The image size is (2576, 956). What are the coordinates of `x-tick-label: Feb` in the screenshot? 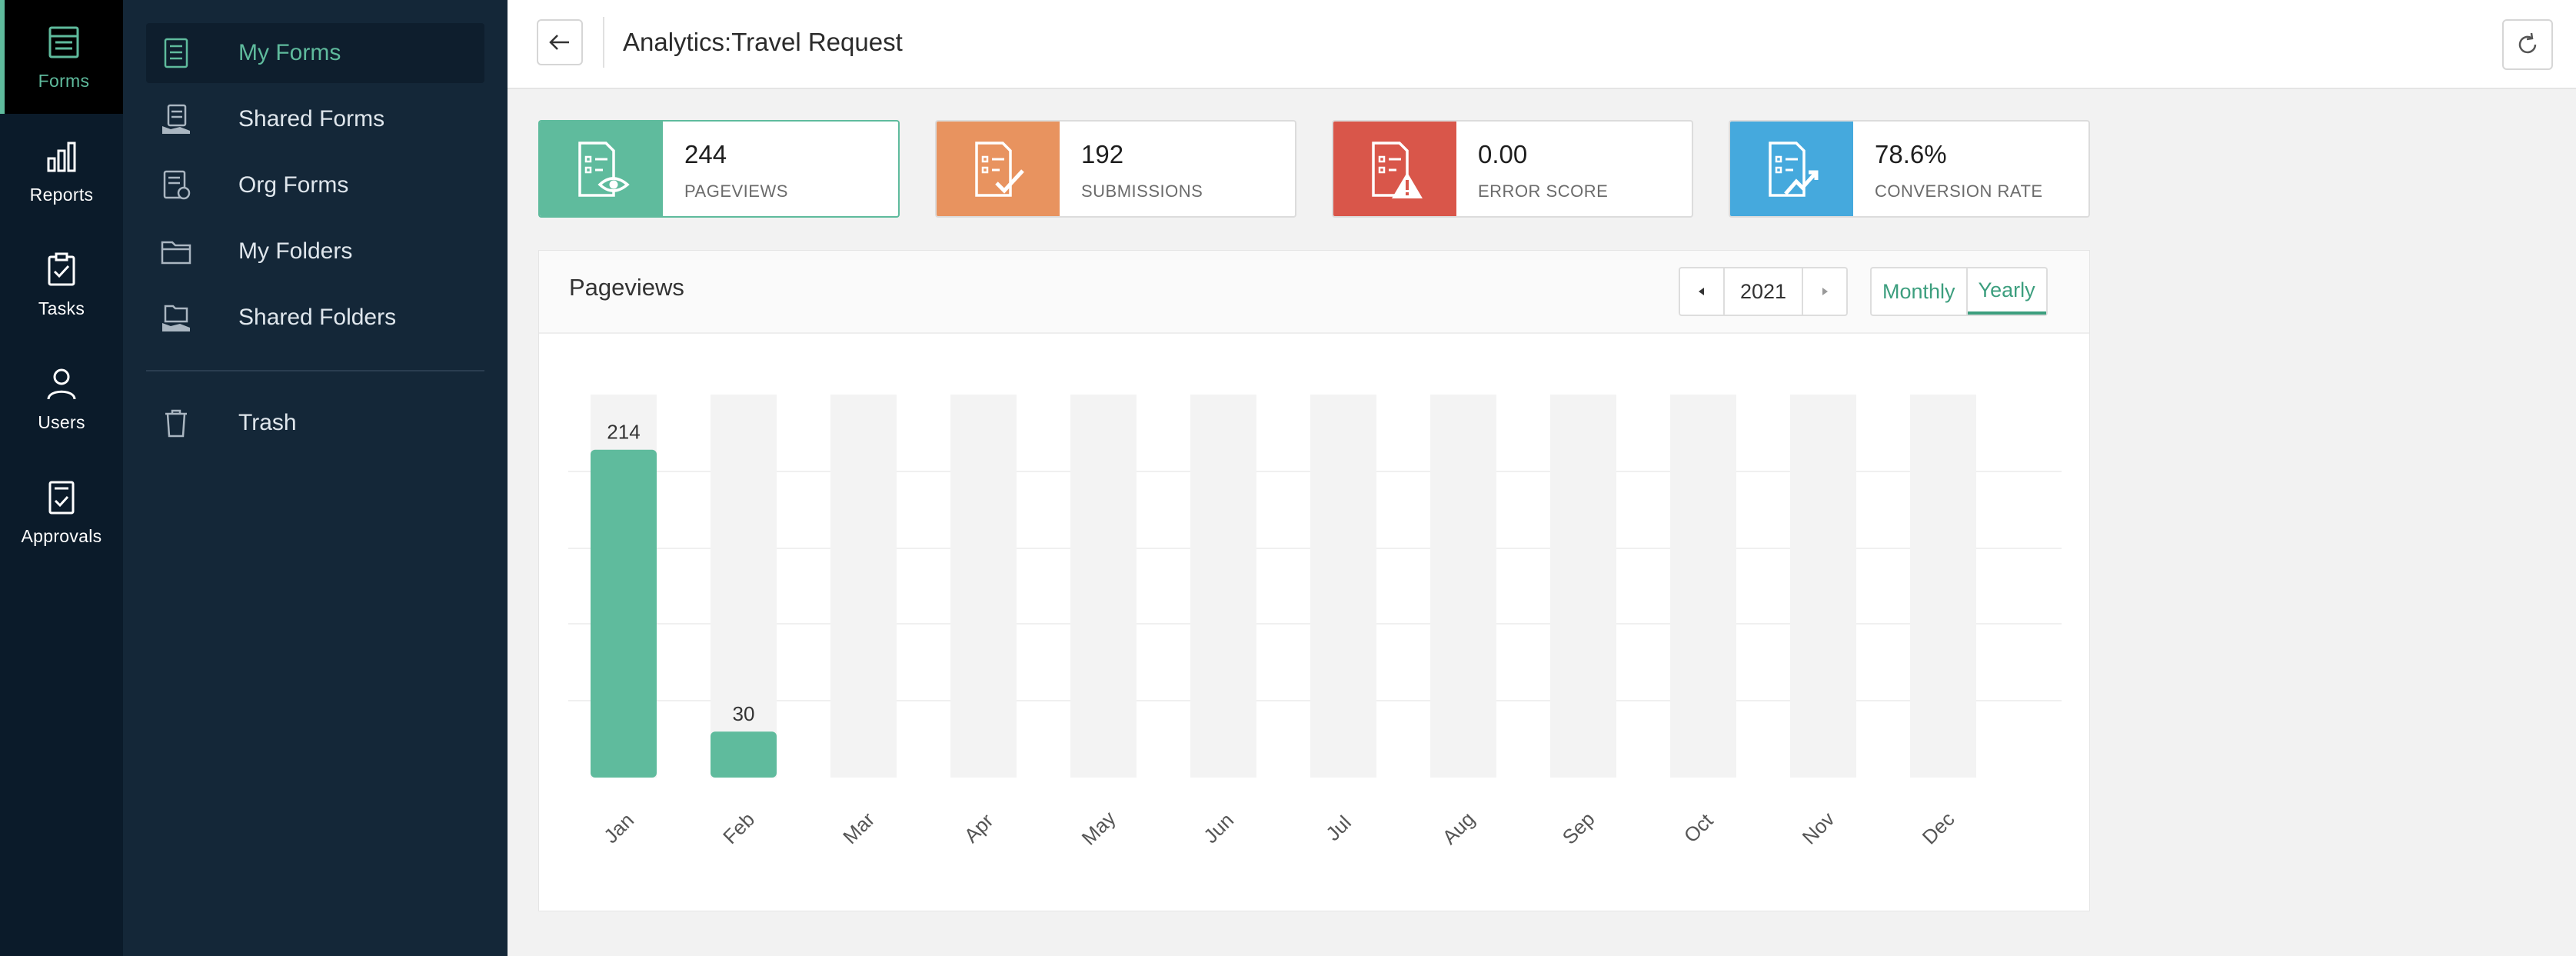 It's located at (738, 828).